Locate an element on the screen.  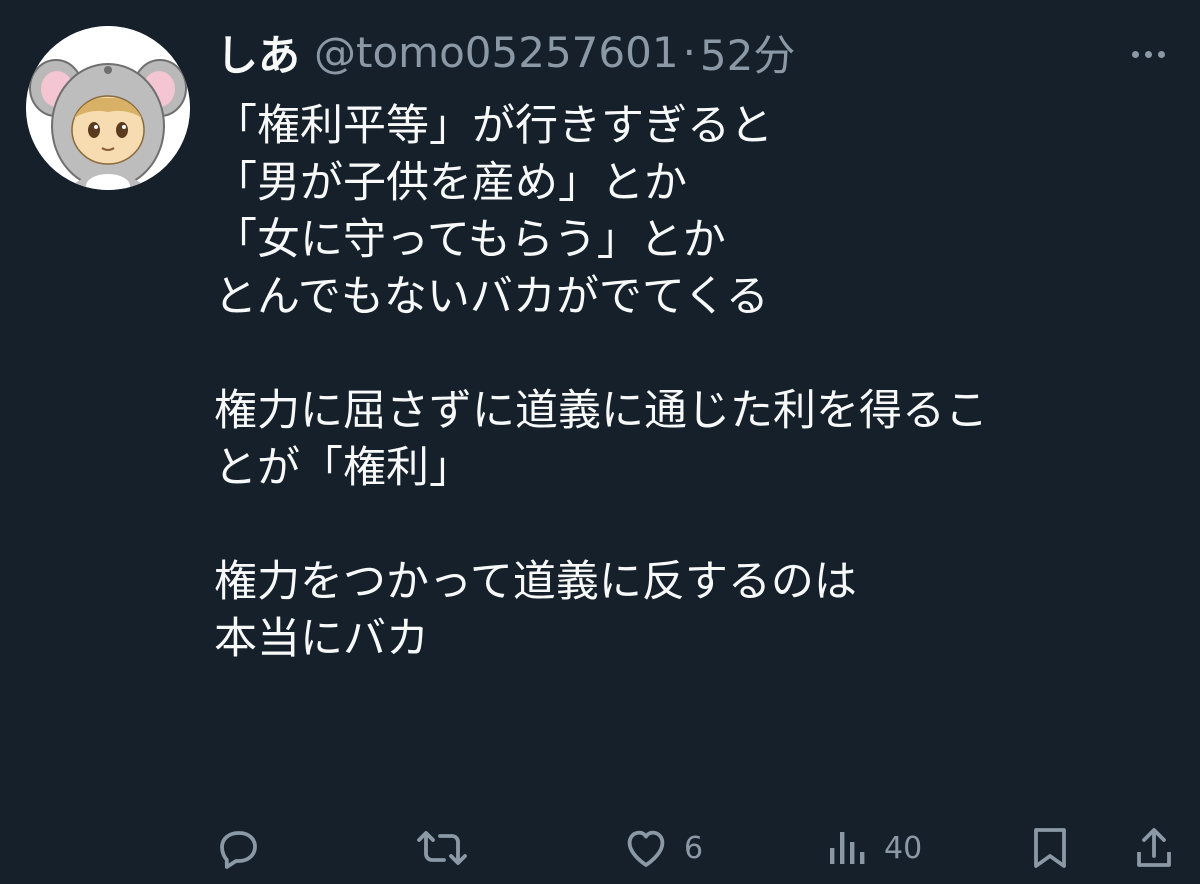
author-handle: @tomo05257601 is located at coordinates (496, 52).